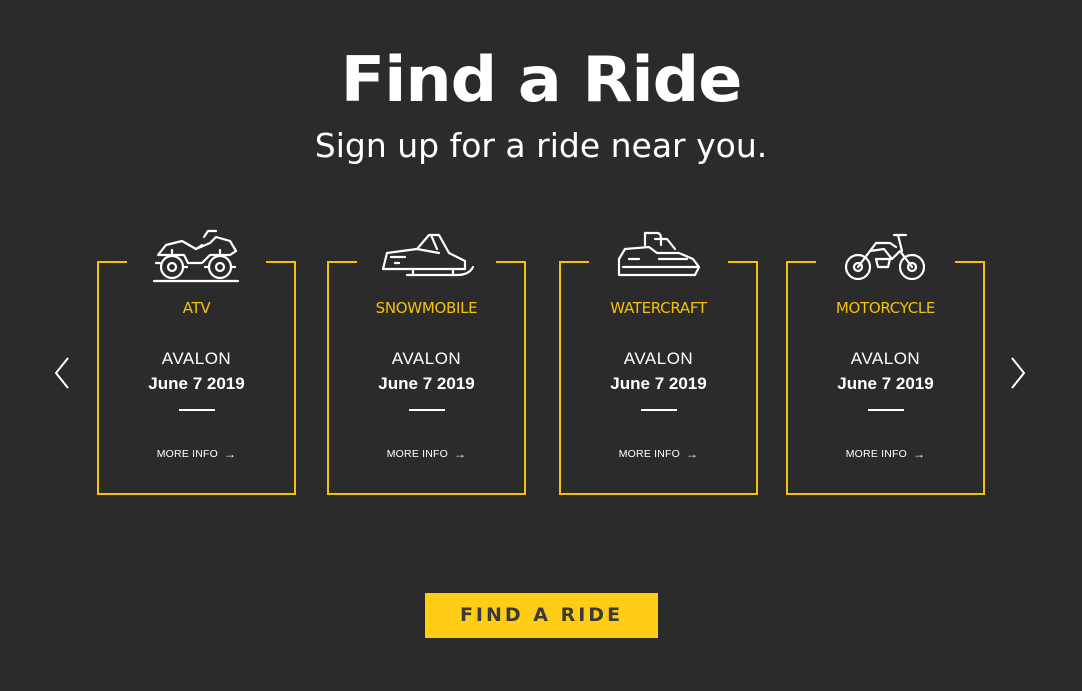  Describe the element at coordinates (426, 308) in the screenshot. I see `card-category: SNOWMOBILE` at that location.